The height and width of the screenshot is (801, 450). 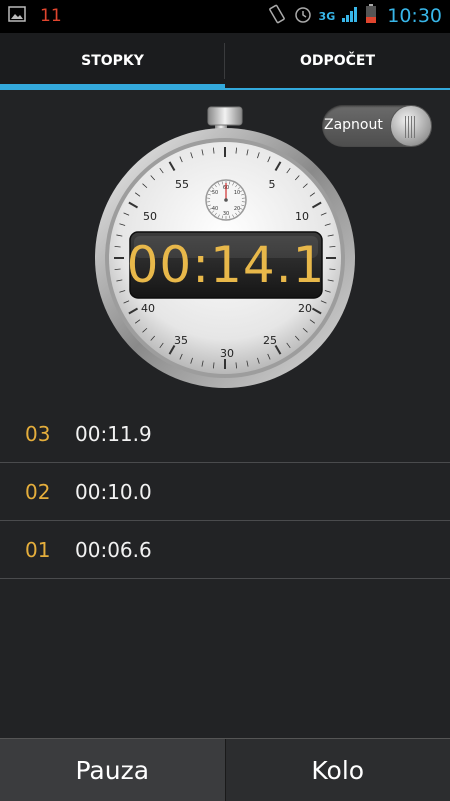 I want to click on lap-time: 00:11.9, so click(x=113, y=434).